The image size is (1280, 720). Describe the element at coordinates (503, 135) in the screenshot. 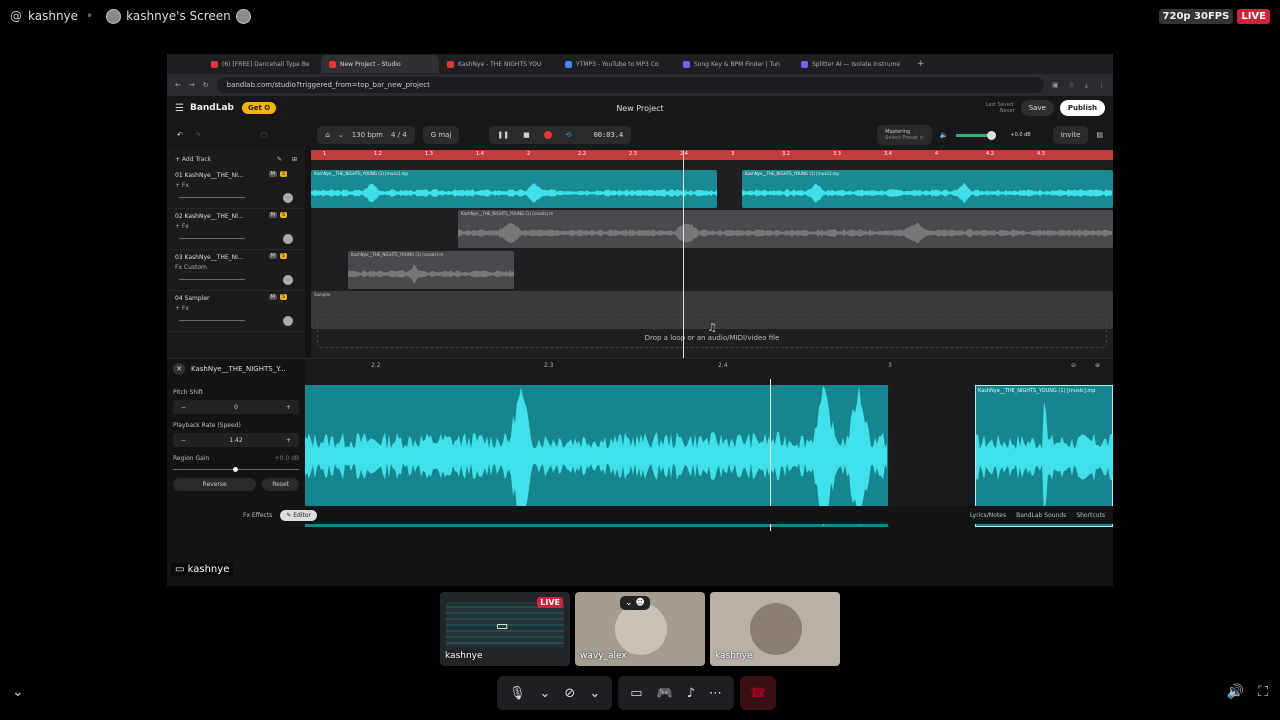

I see `pause-icon: ❚❚` at that location.